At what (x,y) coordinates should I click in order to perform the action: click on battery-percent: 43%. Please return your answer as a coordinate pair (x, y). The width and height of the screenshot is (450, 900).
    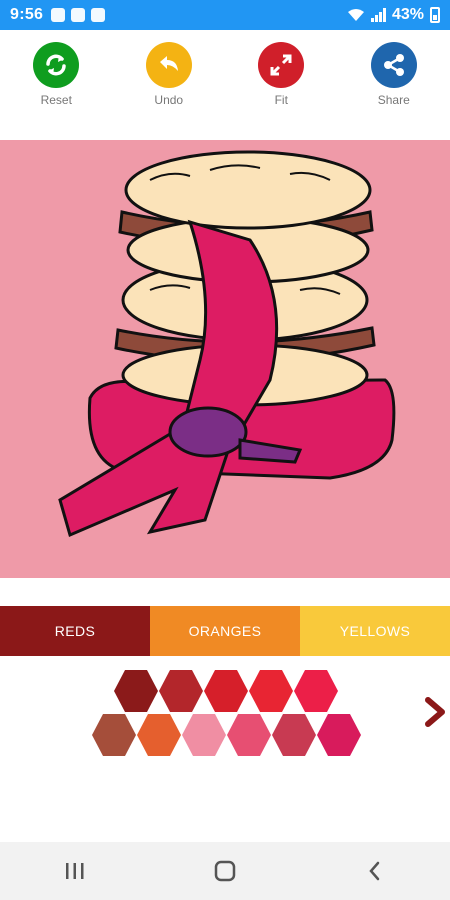
    Looking at the image, I should click on (407, 14).